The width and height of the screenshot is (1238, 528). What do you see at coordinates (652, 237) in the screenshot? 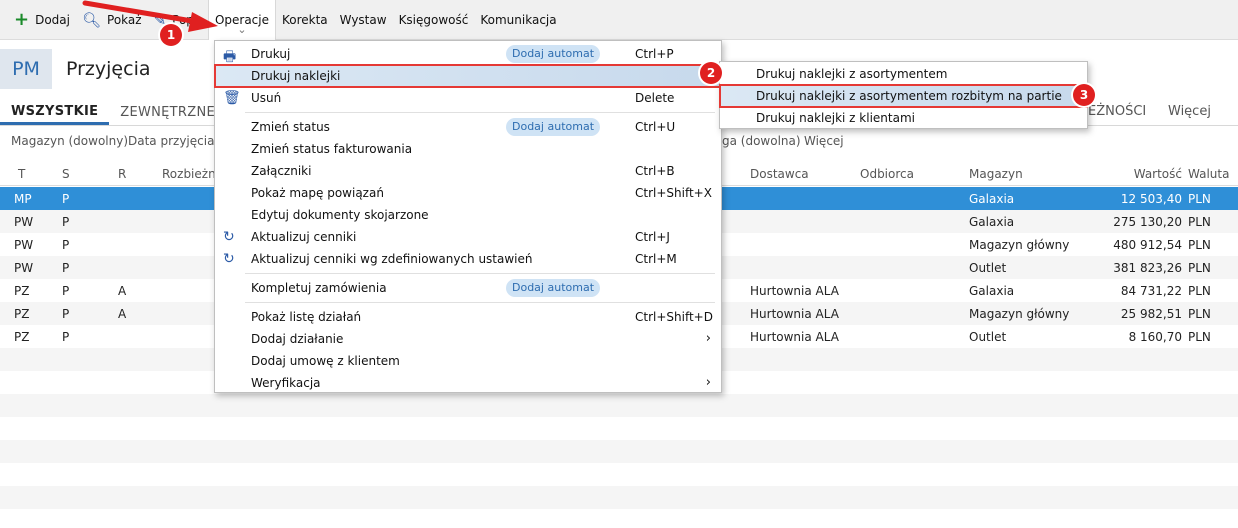
I see `menu-shortcut: Ctrl+J` at bounding box center [652, 237].